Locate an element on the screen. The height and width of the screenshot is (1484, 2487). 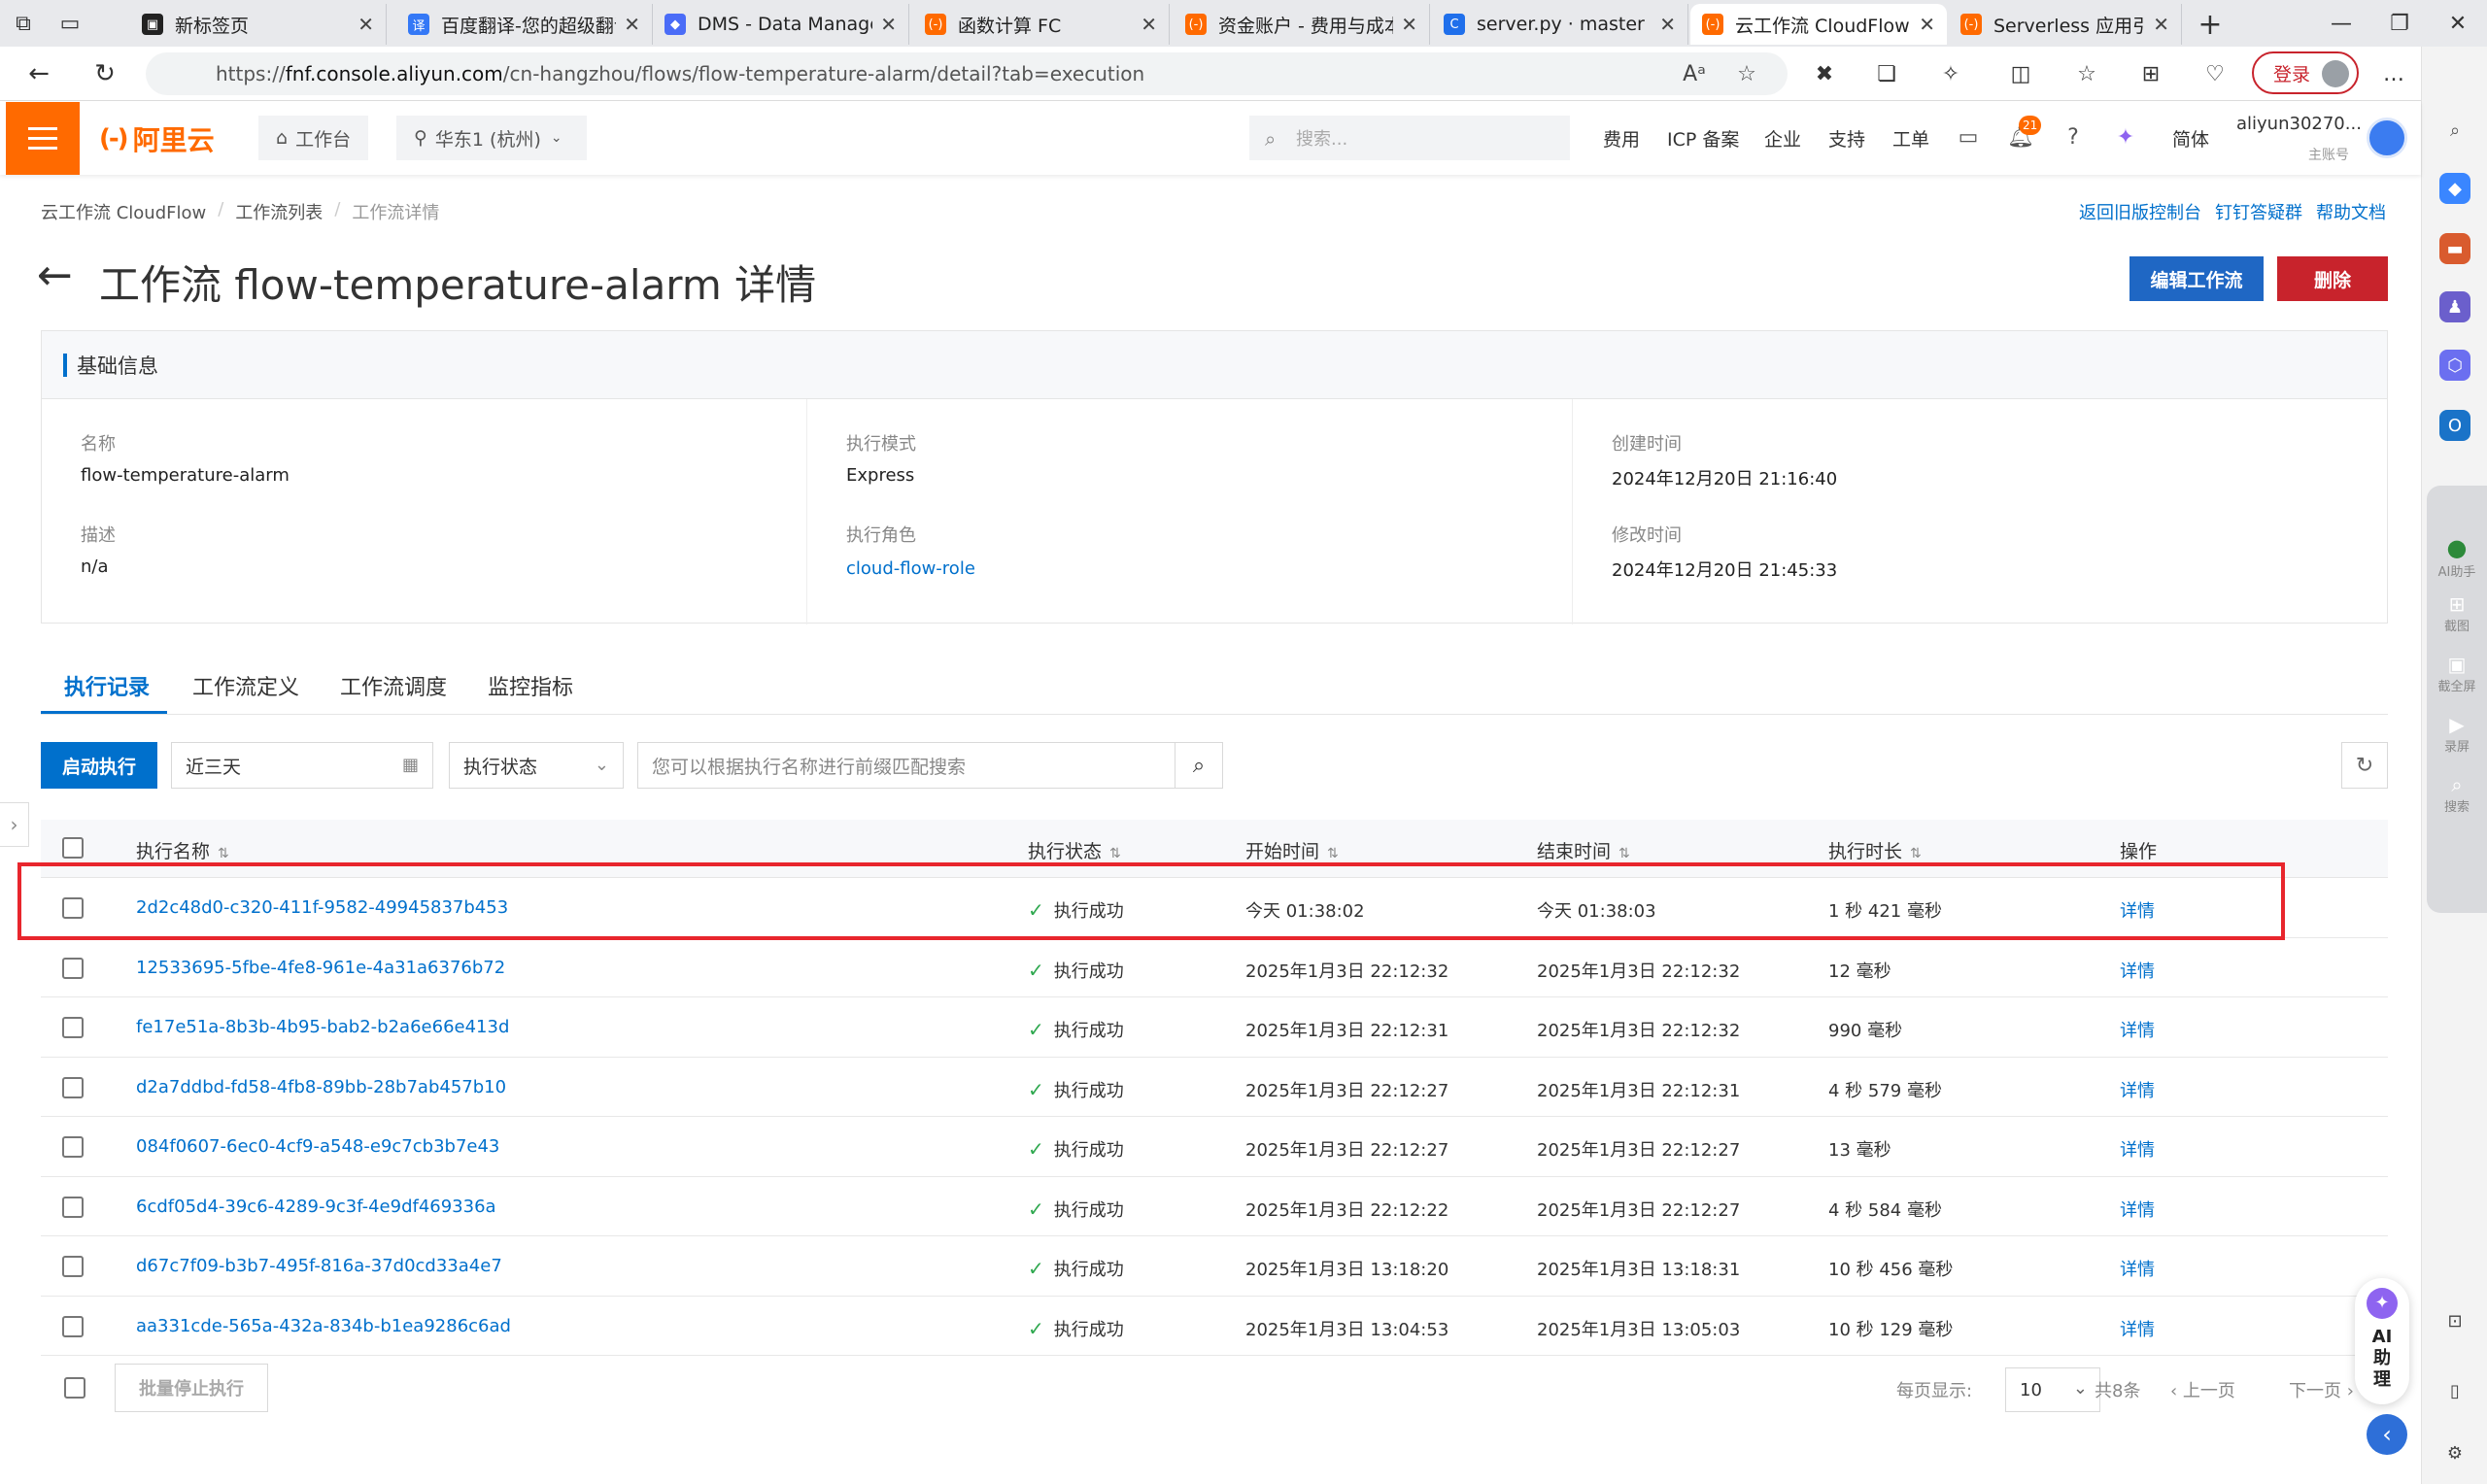
menu-icon is located at coordinates (43, 138).